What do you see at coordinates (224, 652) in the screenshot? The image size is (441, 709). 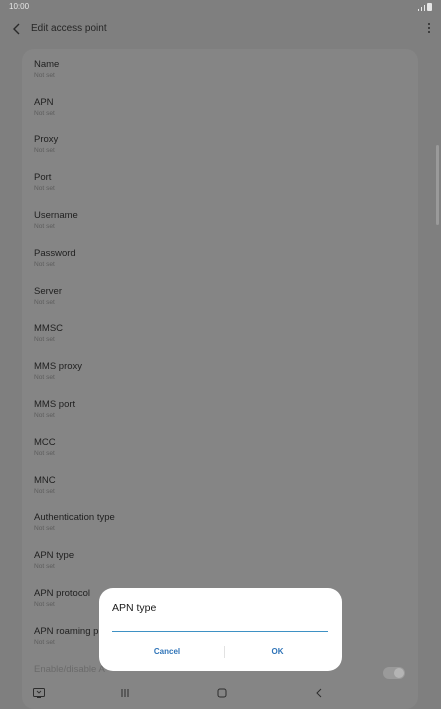 I see `button-divider` at bounding box center [224, 652].